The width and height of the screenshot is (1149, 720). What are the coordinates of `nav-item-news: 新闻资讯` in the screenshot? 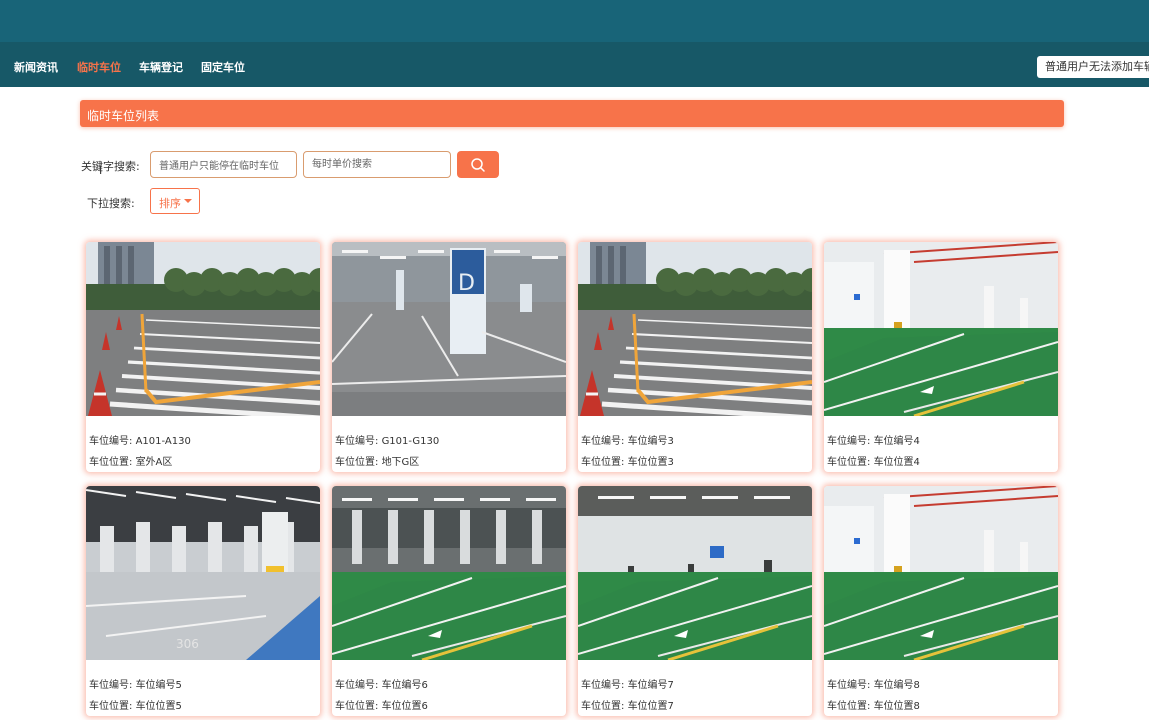 It's located at (36, 67).